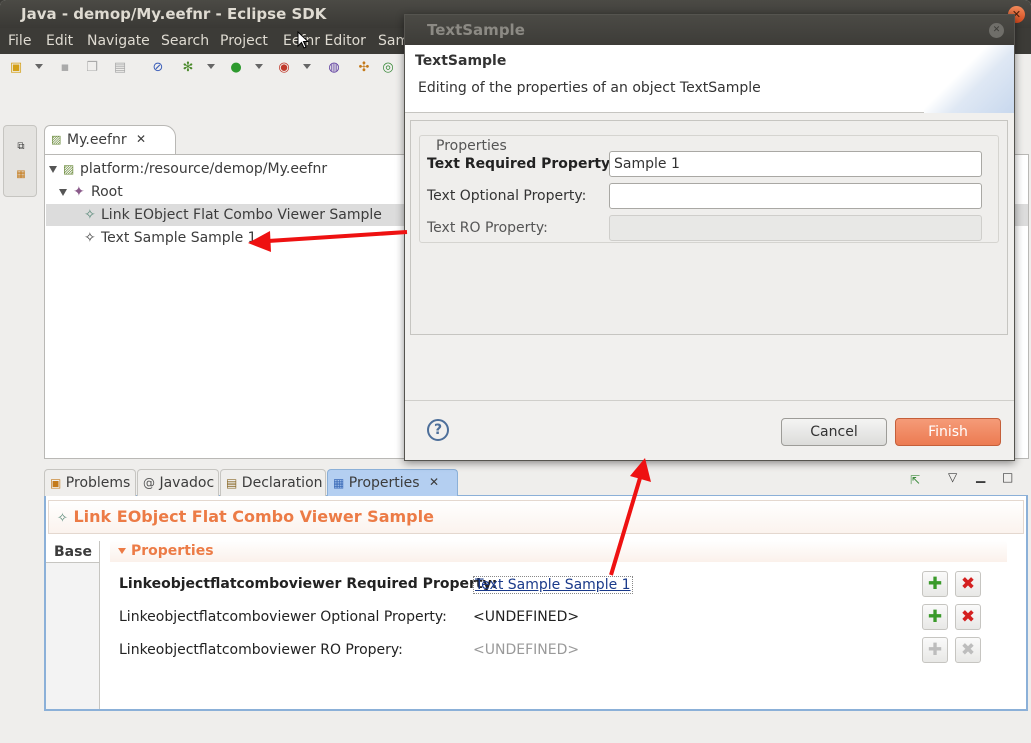 This screenshot has height=743, width=1031. What do you see at coordinates (120, 68) in the screenshot?
I see `print-icon: ▤` at bounding box center [120, 68].